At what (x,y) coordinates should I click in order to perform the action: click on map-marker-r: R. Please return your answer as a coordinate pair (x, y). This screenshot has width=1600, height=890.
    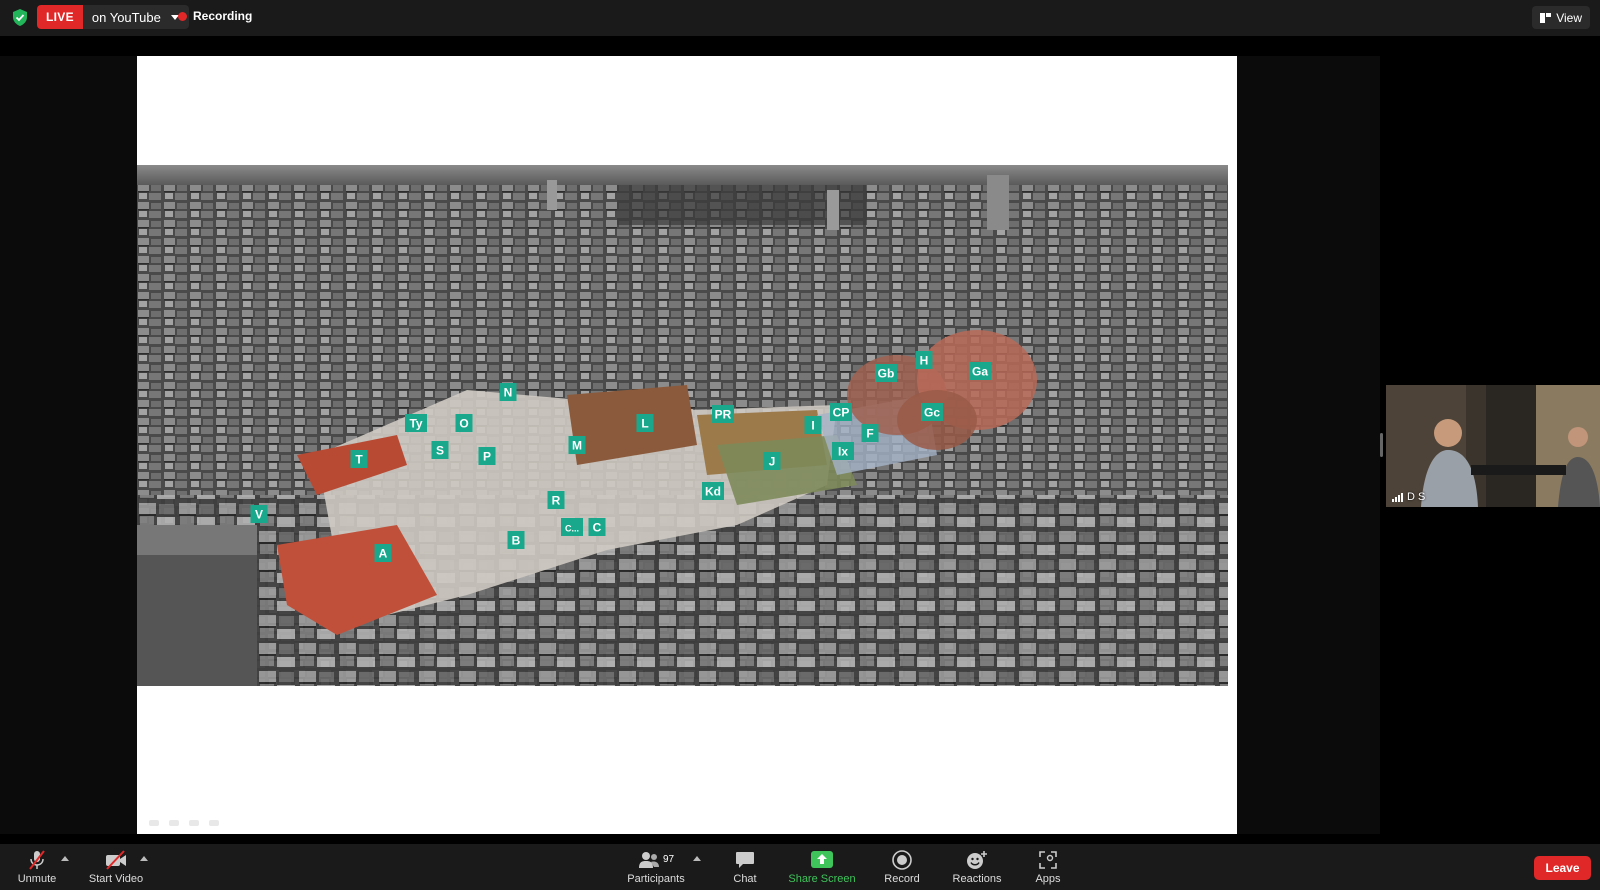
    Looking at the image, I should click on (556, 500).